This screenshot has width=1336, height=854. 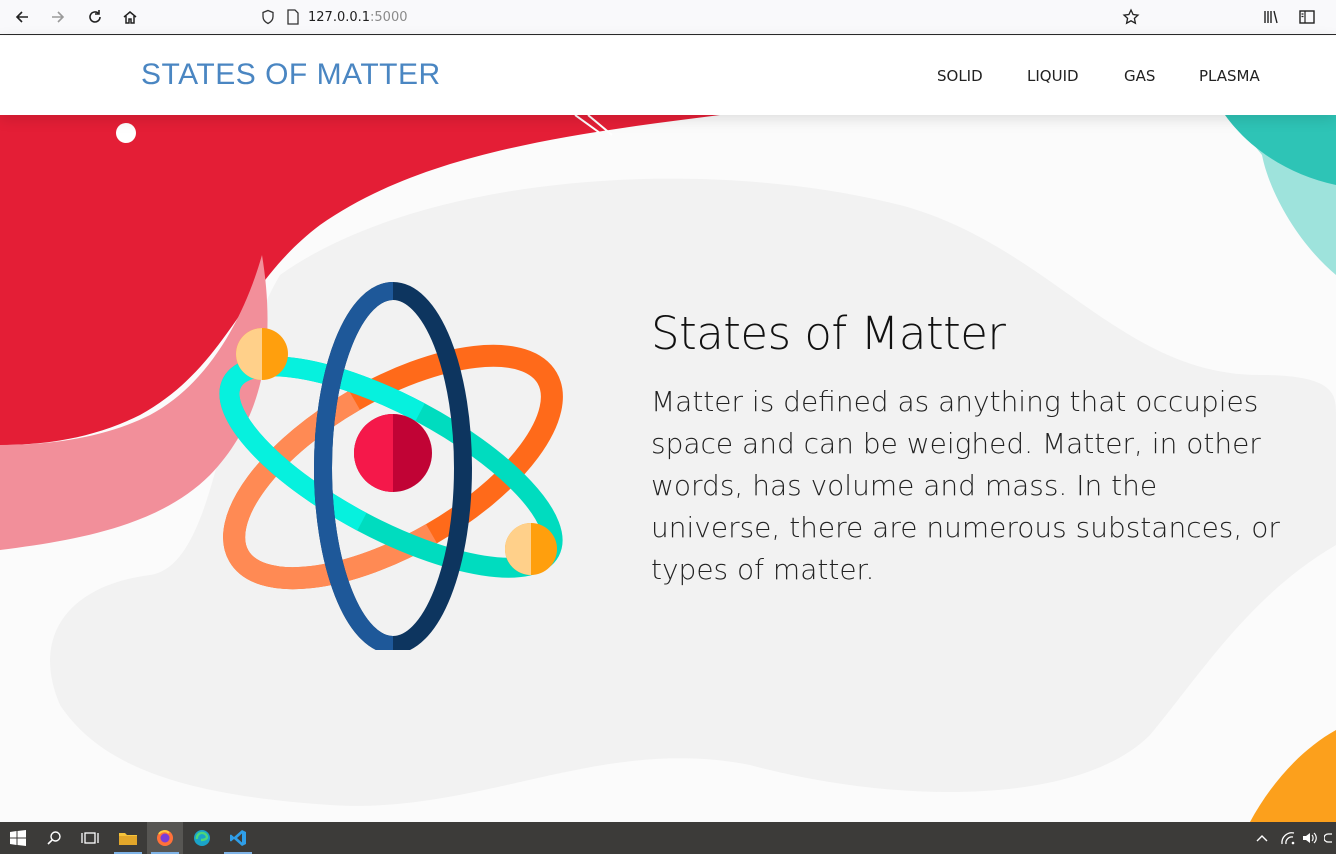 What do you see at coordinates (1229, 76) in the screenshot?
I see `nav-plasma: PLASMA` at bounding box center [1229, 76].